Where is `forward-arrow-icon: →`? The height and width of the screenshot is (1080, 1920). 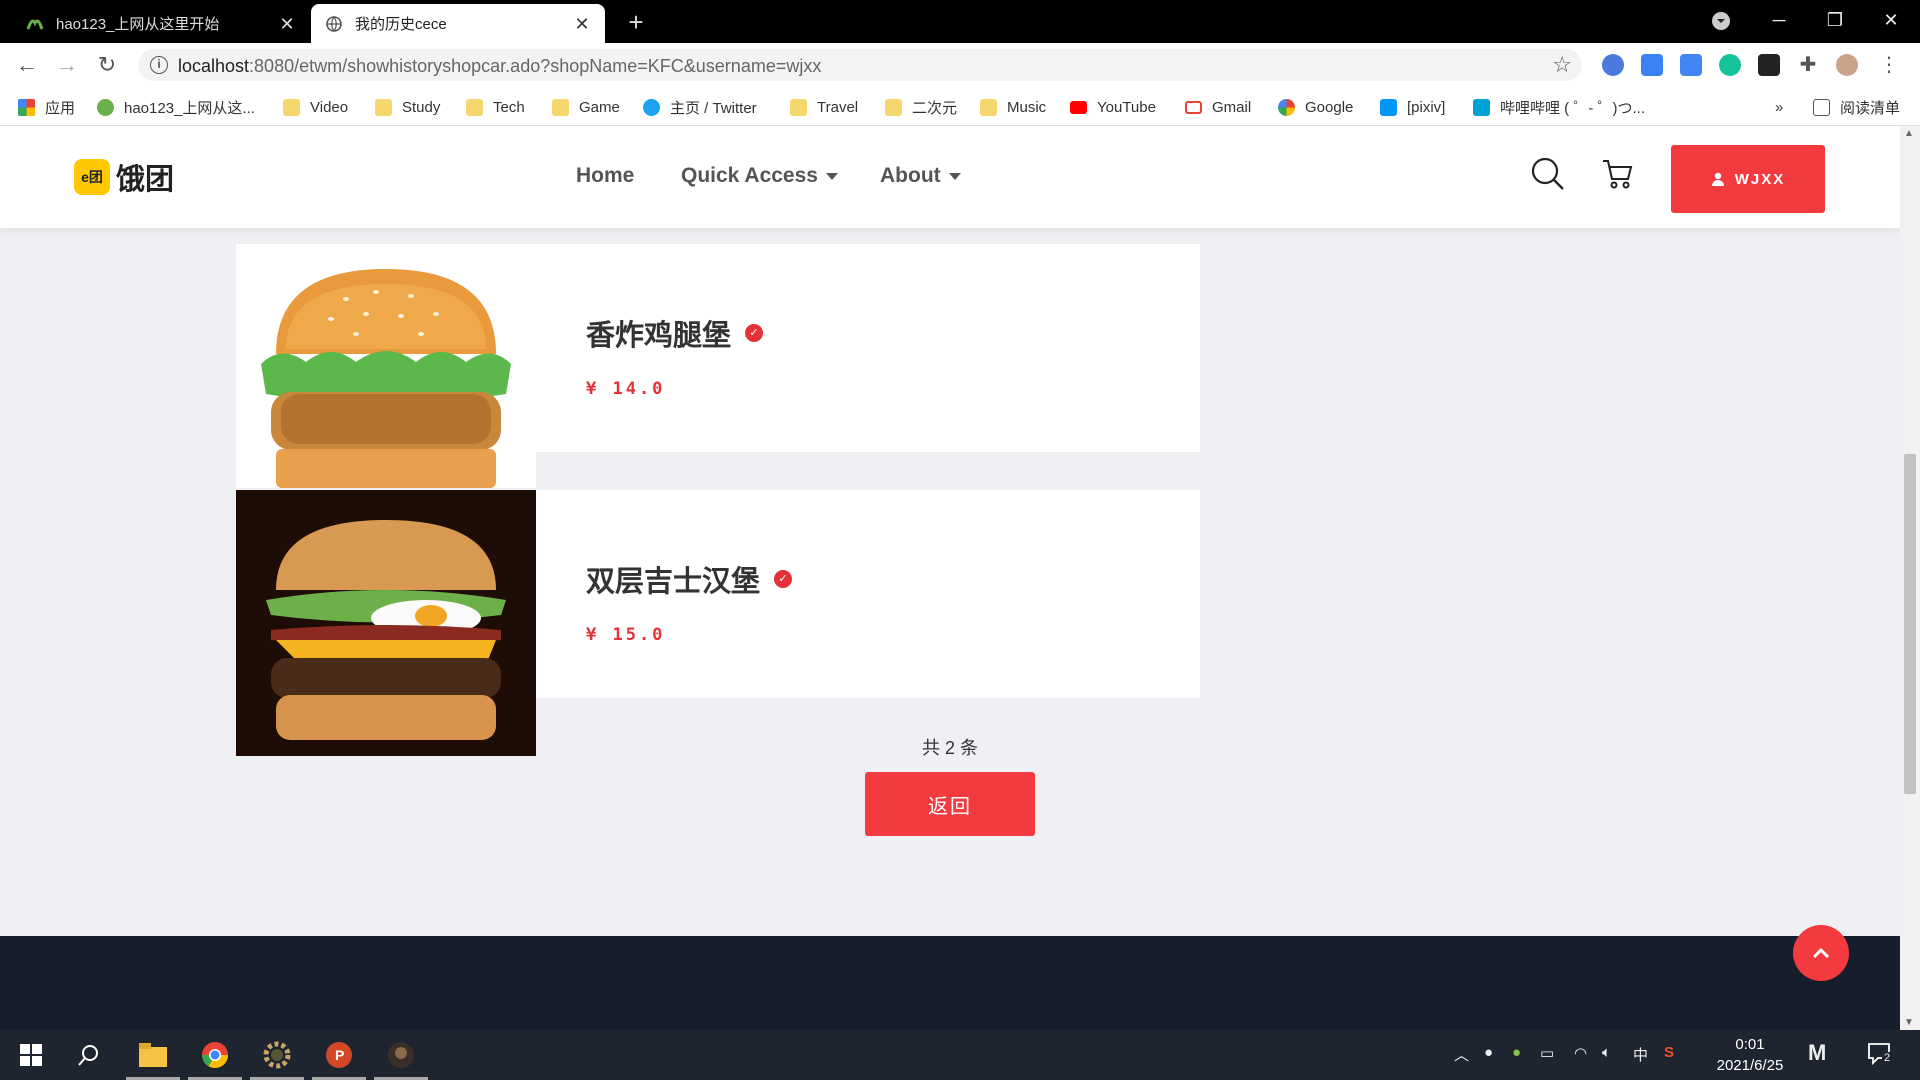
forward-arrow-icon: → is located at coordinates (67, 65).